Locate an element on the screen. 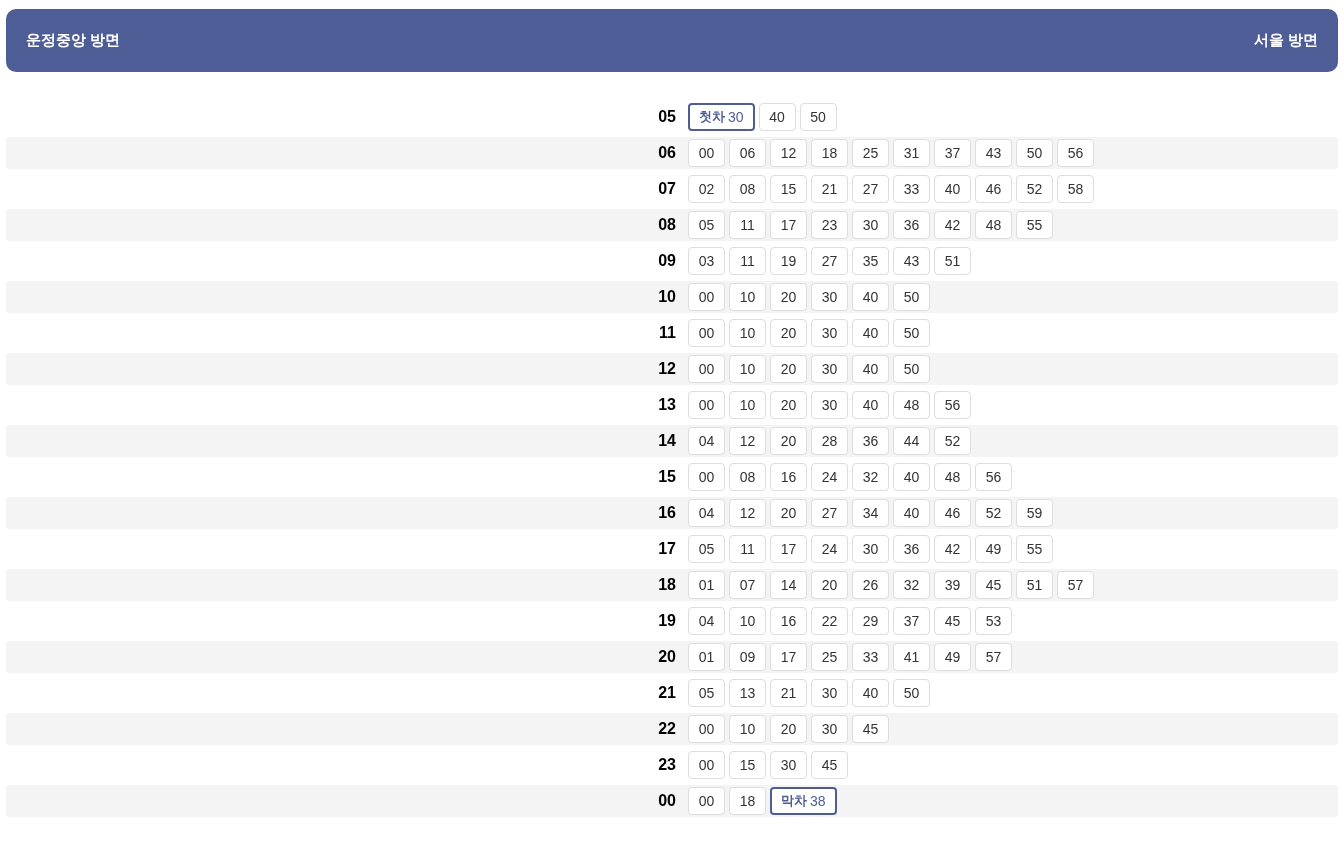 The image size is (1344, 852). direction-label: 운정중앙 방면 is located at coordinates (73, 40).